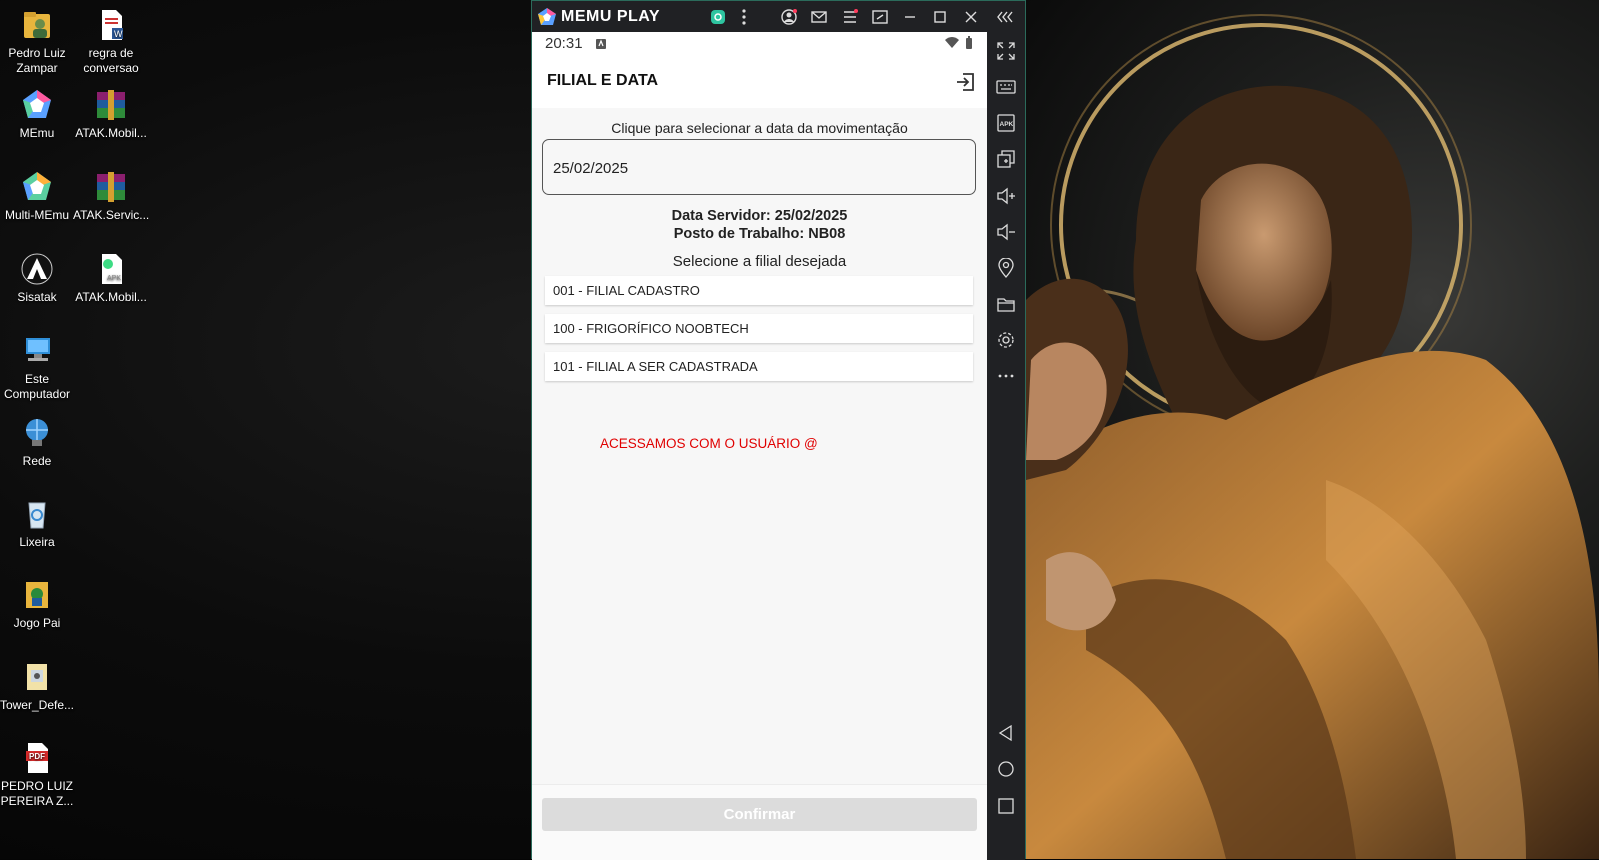  What do you see at coordinates (37, 461) in the screenshot?
I see `desktop-icon-label: Rede` at bounding box center [37, 461].